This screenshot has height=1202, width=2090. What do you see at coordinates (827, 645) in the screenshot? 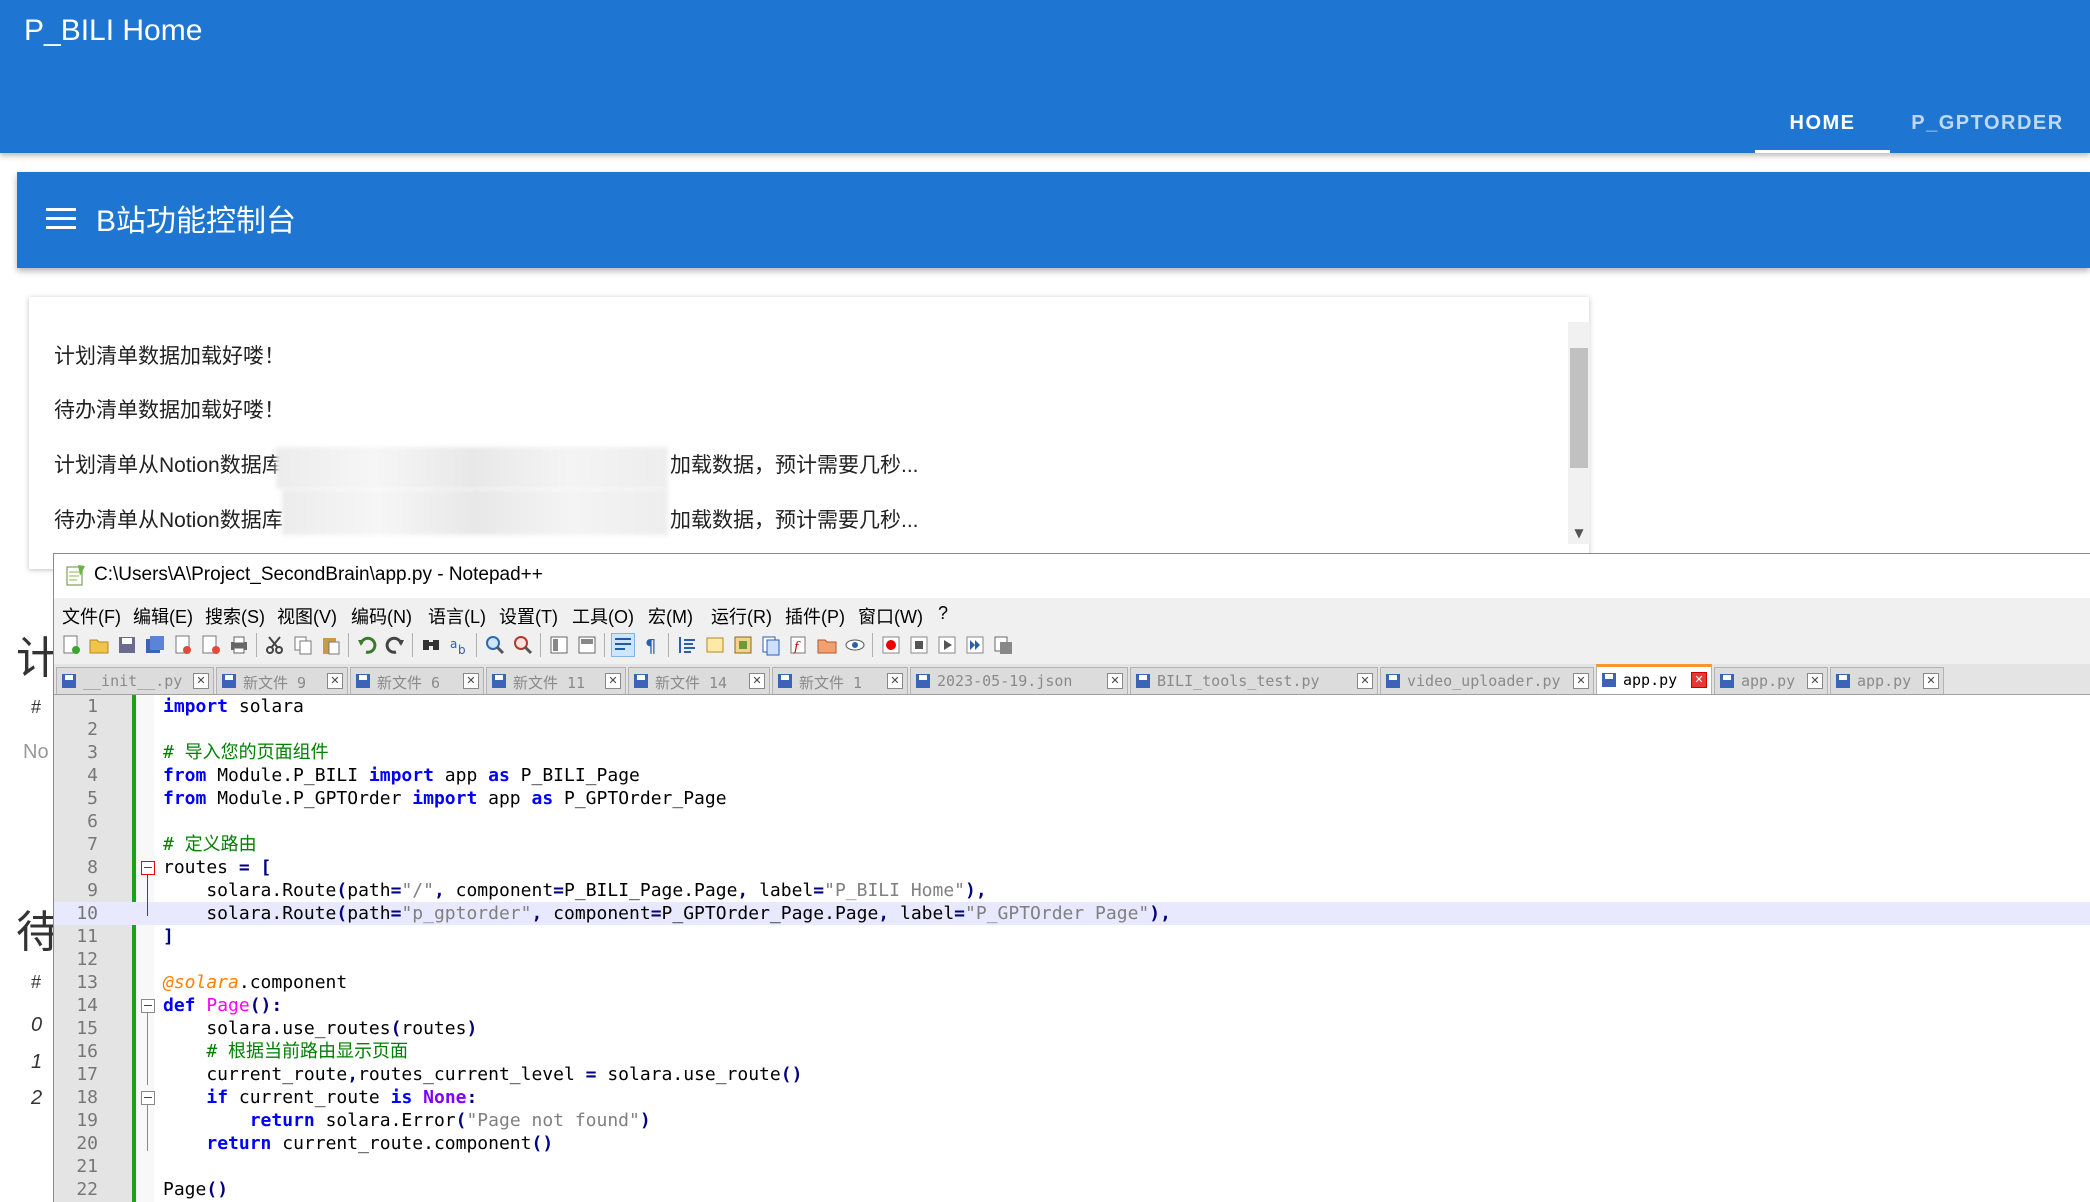
I see `folder-as-workspace-icon` at bounding box center [827, 645].